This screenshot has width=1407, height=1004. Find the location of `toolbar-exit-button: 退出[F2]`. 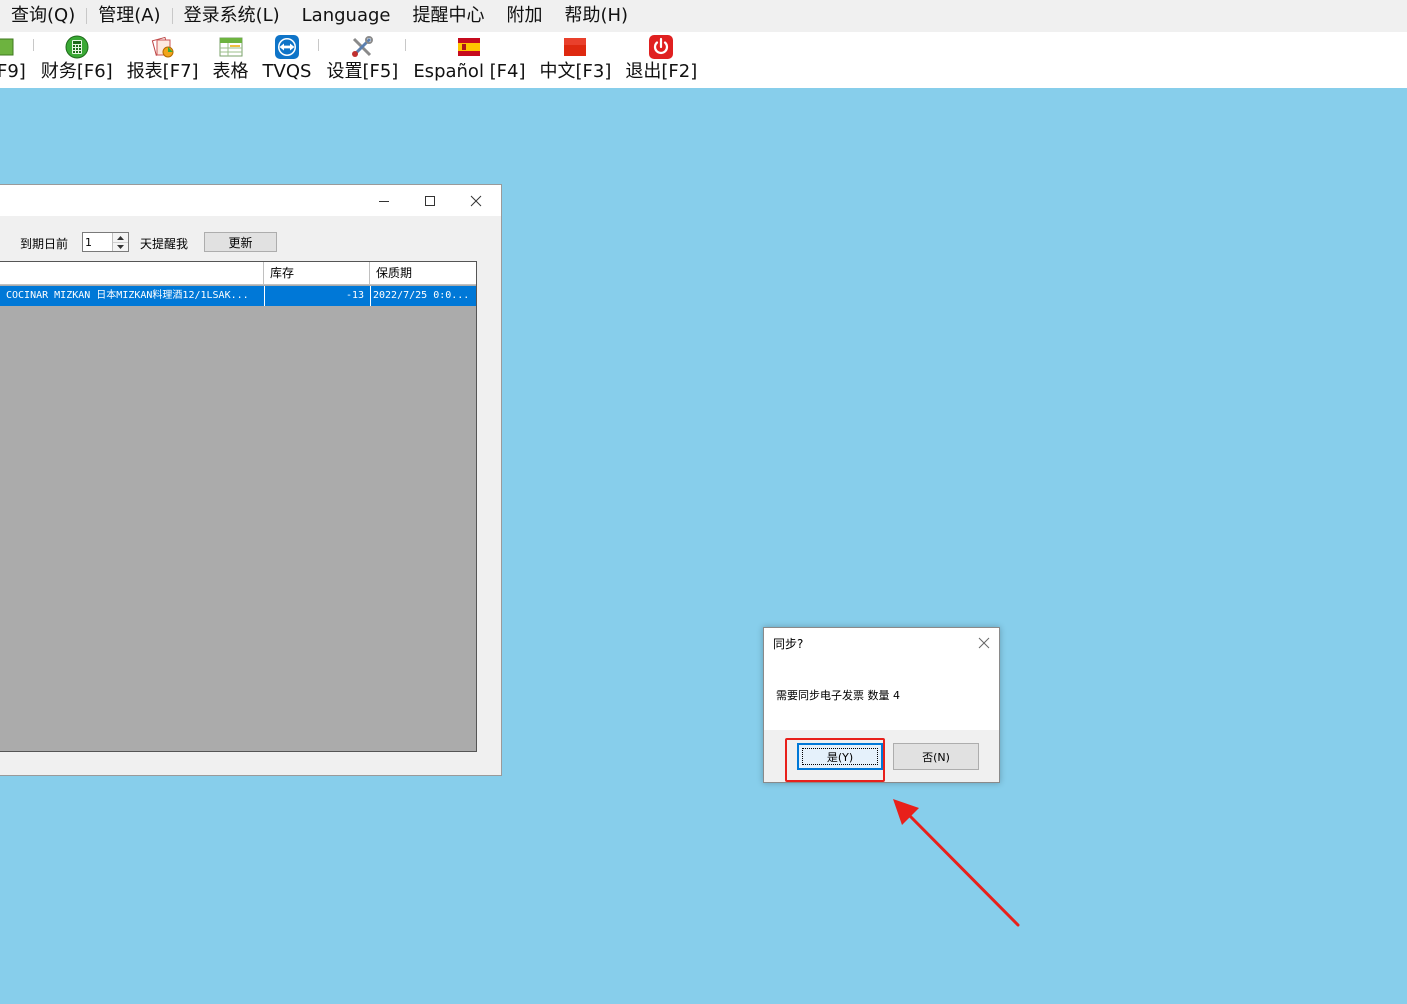

toolbar-exit-button: 退出[F2] is located at coordinates (661, 58).